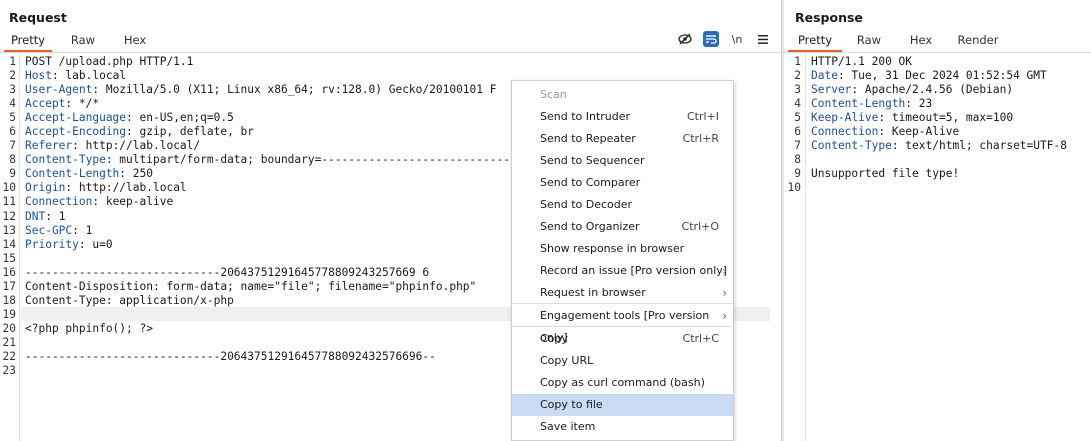 This screenshot has height=441, width=1091. Describe the element at coordinates (49, 146) in the screenshot. I see `header-name: Referer` at that location.